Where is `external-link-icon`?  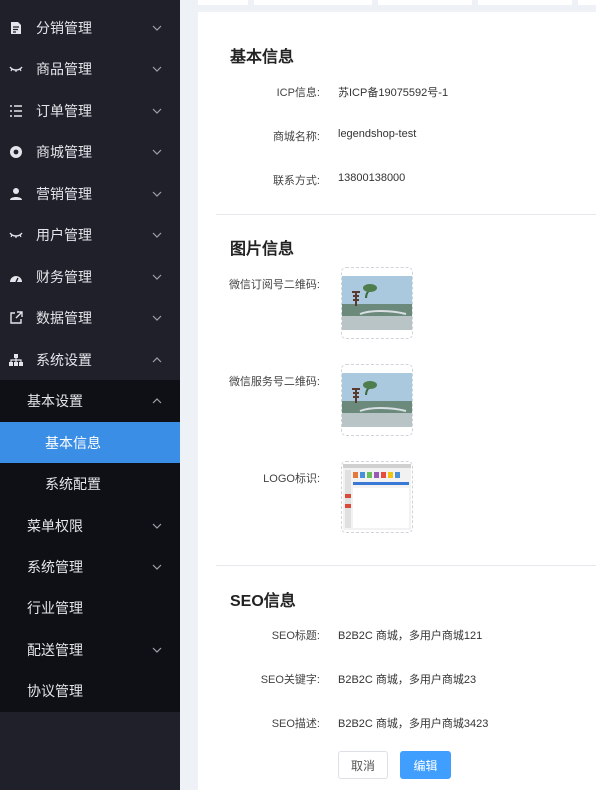
external-link-icon is located at coordinates (16, 318).